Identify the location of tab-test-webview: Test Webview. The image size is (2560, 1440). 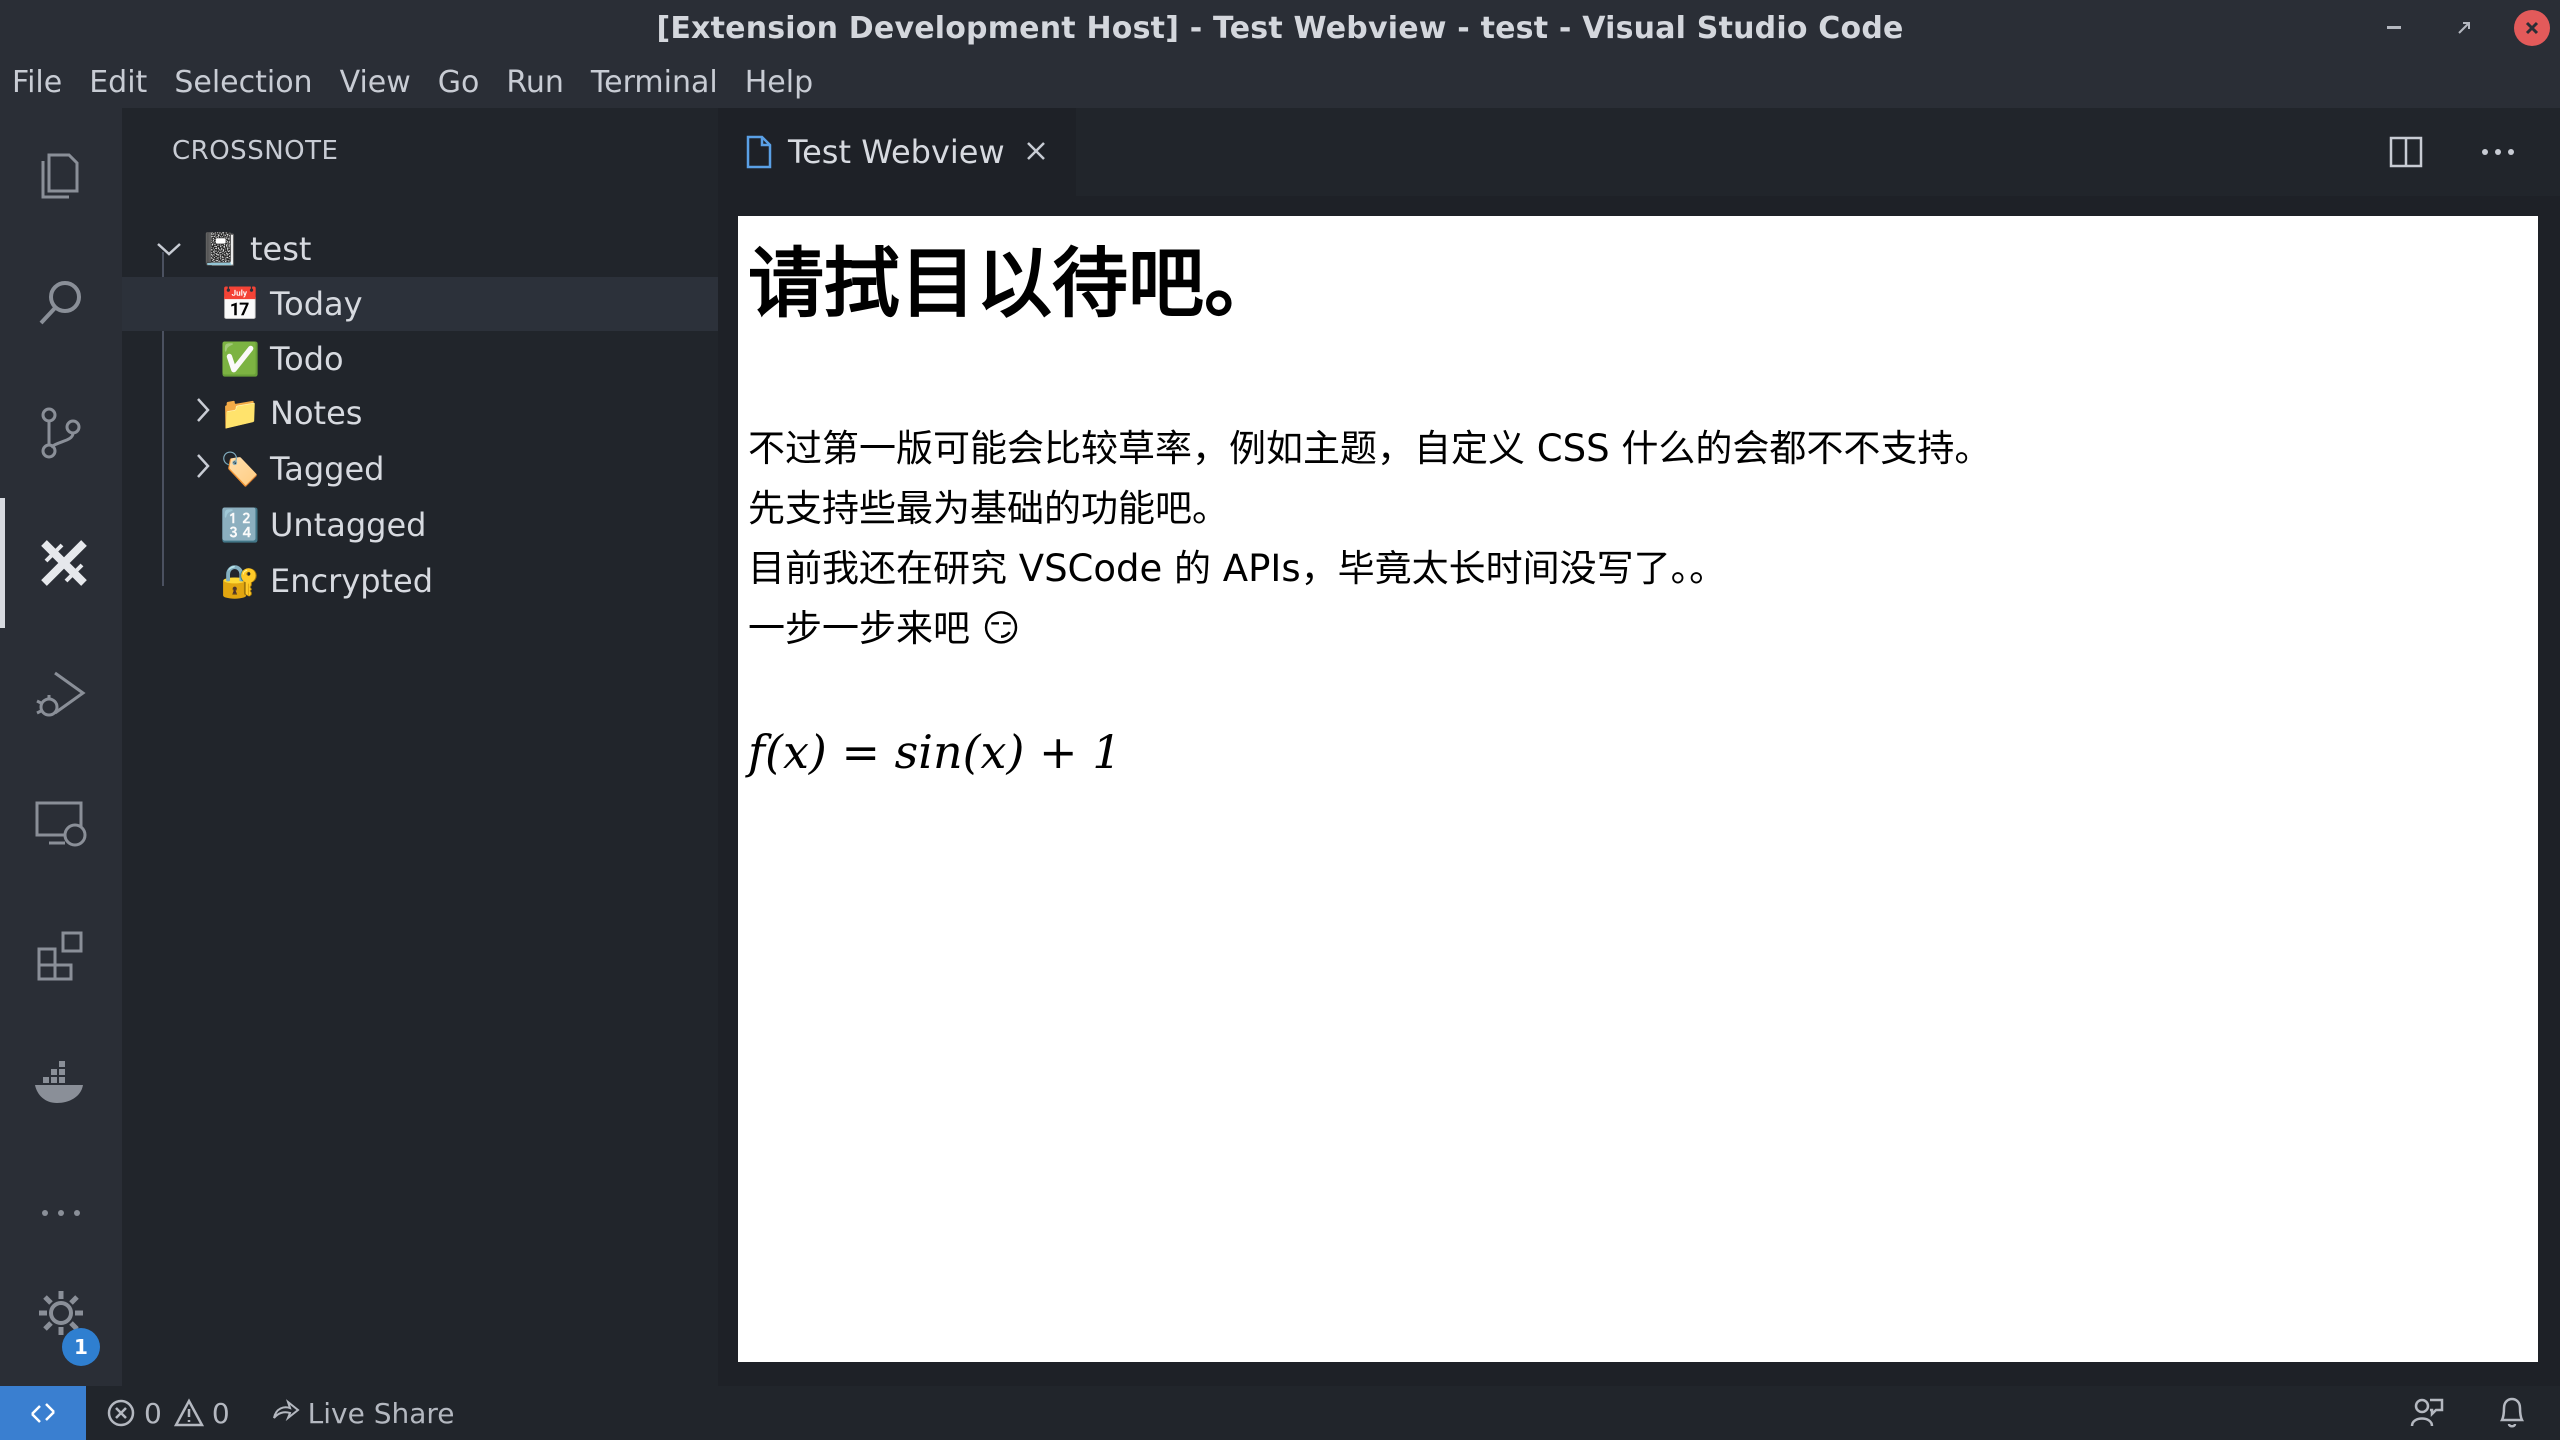
(897, 152).